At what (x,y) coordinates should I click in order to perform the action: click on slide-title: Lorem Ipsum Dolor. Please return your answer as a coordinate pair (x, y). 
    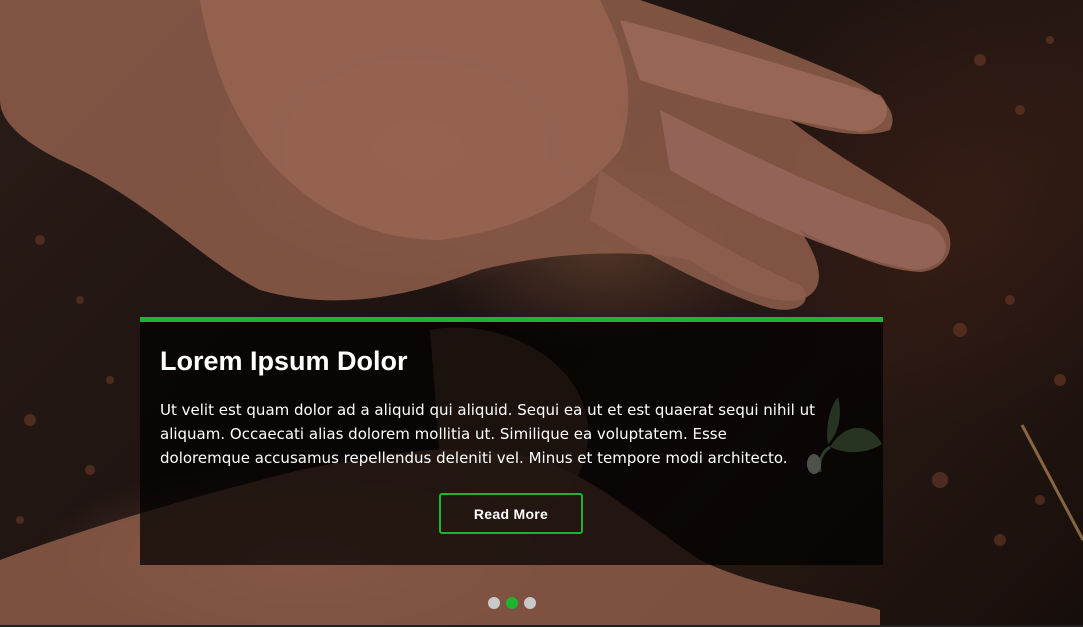
    Looking at the image, I should click on (284, 361).